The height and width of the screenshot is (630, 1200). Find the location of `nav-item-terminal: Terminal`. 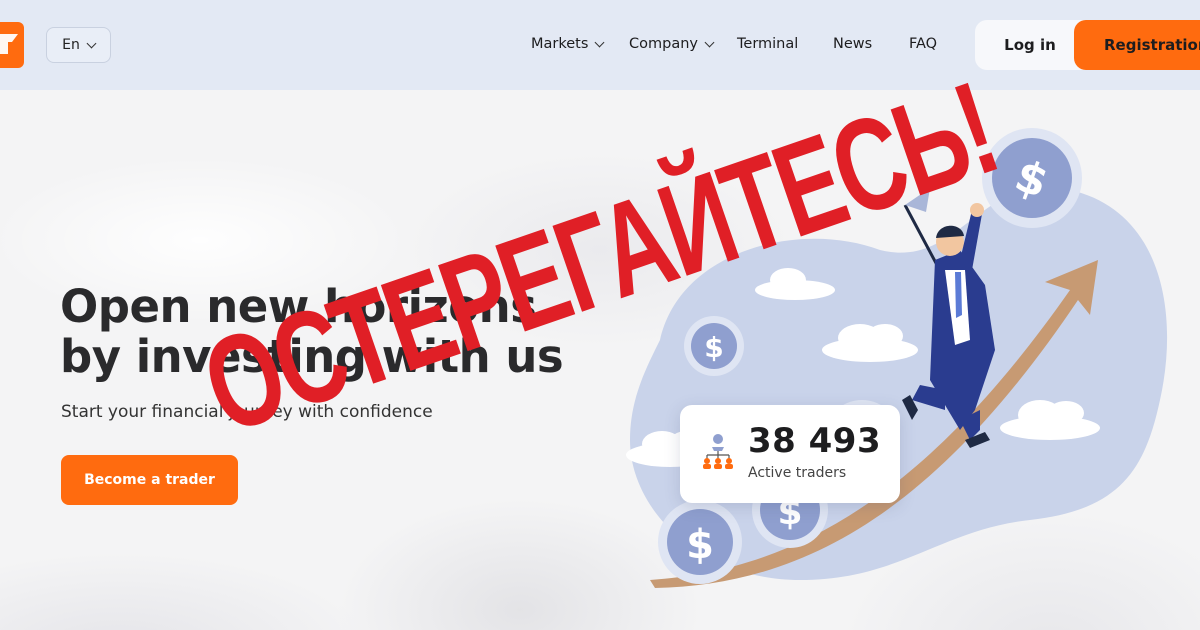

nav-item-terminal: Terminal is located at coordinates (767, 44).